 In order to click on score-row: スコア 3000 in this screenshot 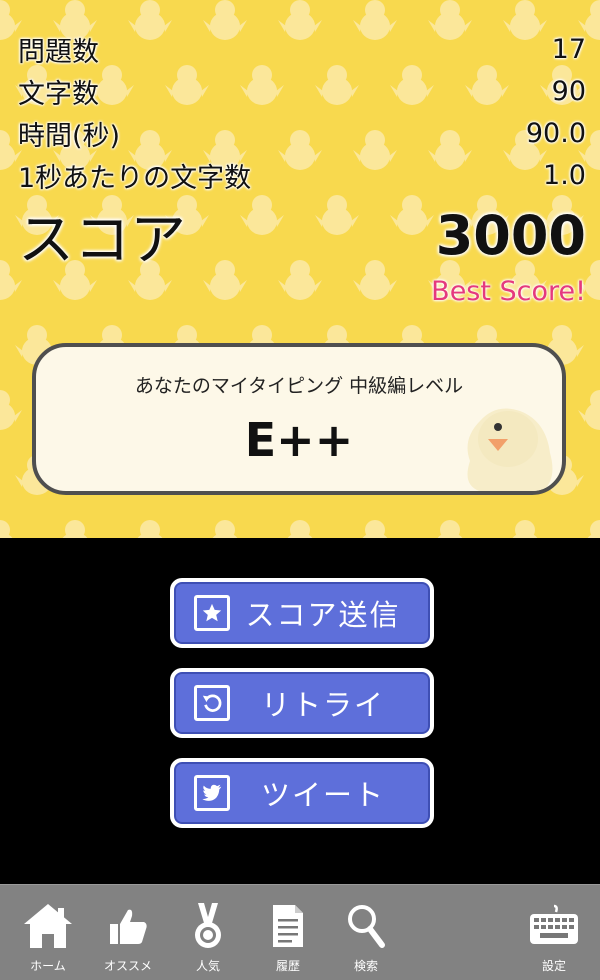, I will do `click(302, 235)`.